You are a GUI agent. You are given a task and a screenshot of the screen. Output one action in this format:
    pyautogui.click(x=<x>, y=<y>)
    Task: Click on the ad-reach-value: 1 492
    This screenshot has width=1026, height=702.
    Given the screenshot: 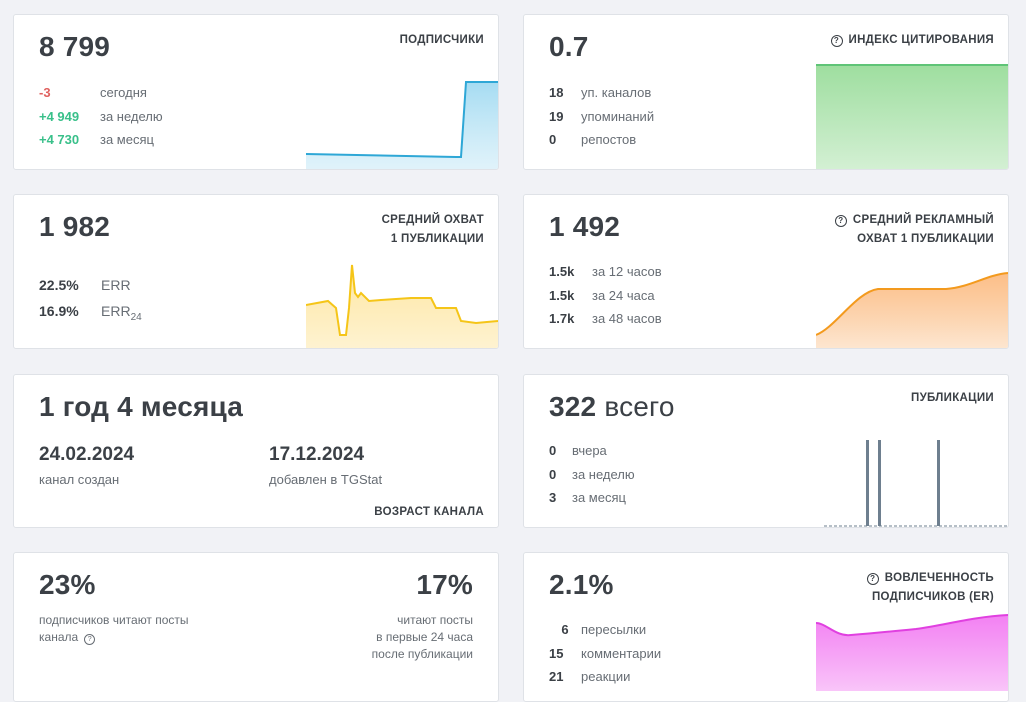 What is the action you would take?
    pyautogui.click(x=585, y=226)
    